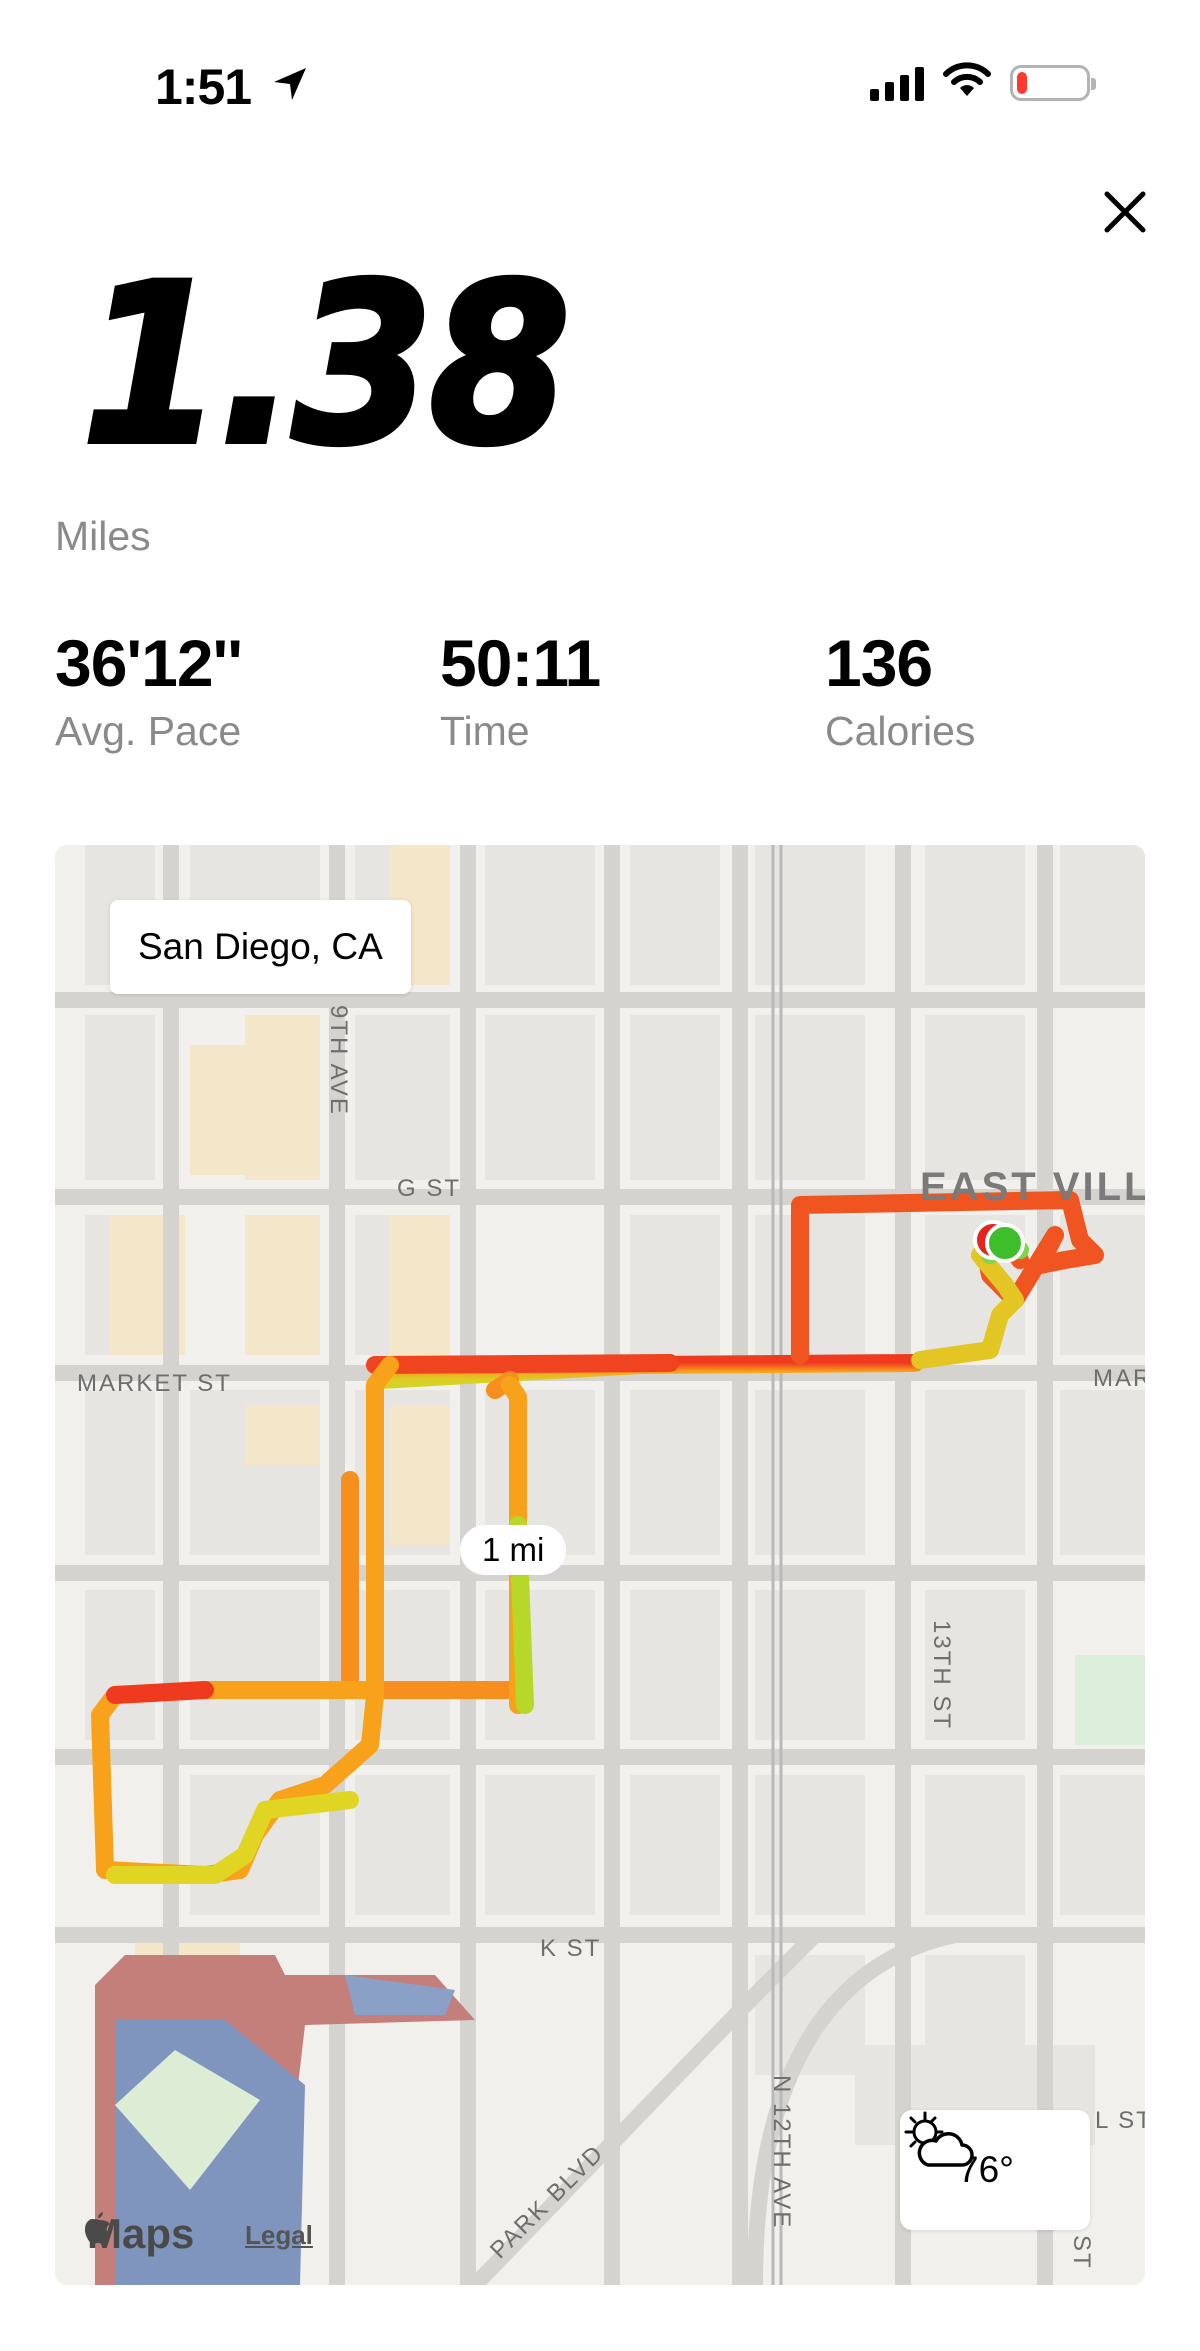 Image resolution: width=1200 pixels, height=2351 pixels. What do you see at coordinates (1120, 2120) in the screenshot?
I see `street-label: L ST` at bounding box center [1120, 2120].